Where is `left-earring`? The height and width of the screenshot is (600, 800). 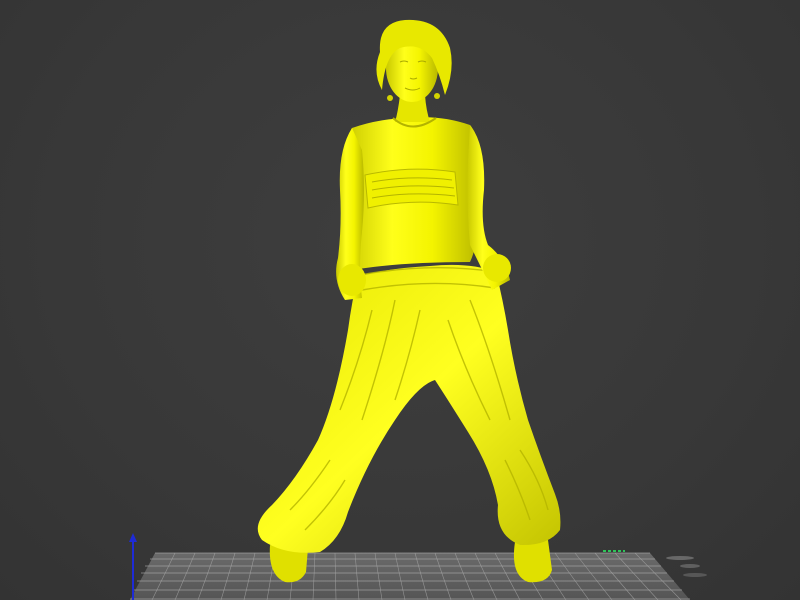 left-earring is located at coordinates (390, 98).